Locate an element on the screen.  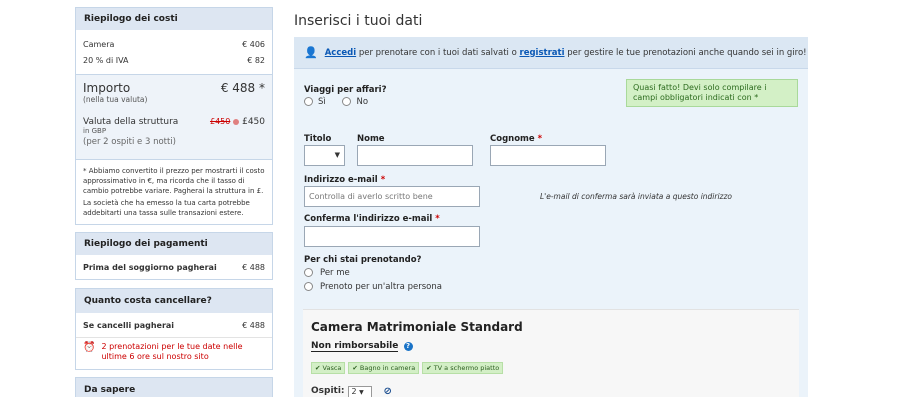
rate-row: Non rimborsabile ? is located at coordinates (362, 346).